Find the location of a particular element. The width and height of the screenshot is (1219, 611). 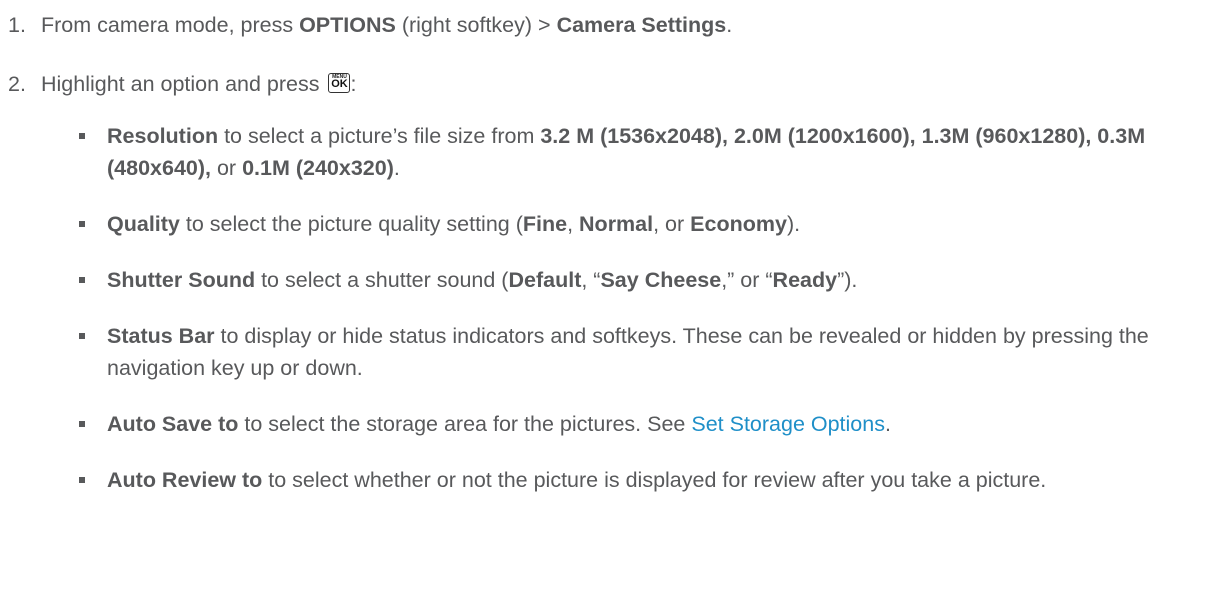

item-text: ,” or “ is located at coordinates (747, 280).